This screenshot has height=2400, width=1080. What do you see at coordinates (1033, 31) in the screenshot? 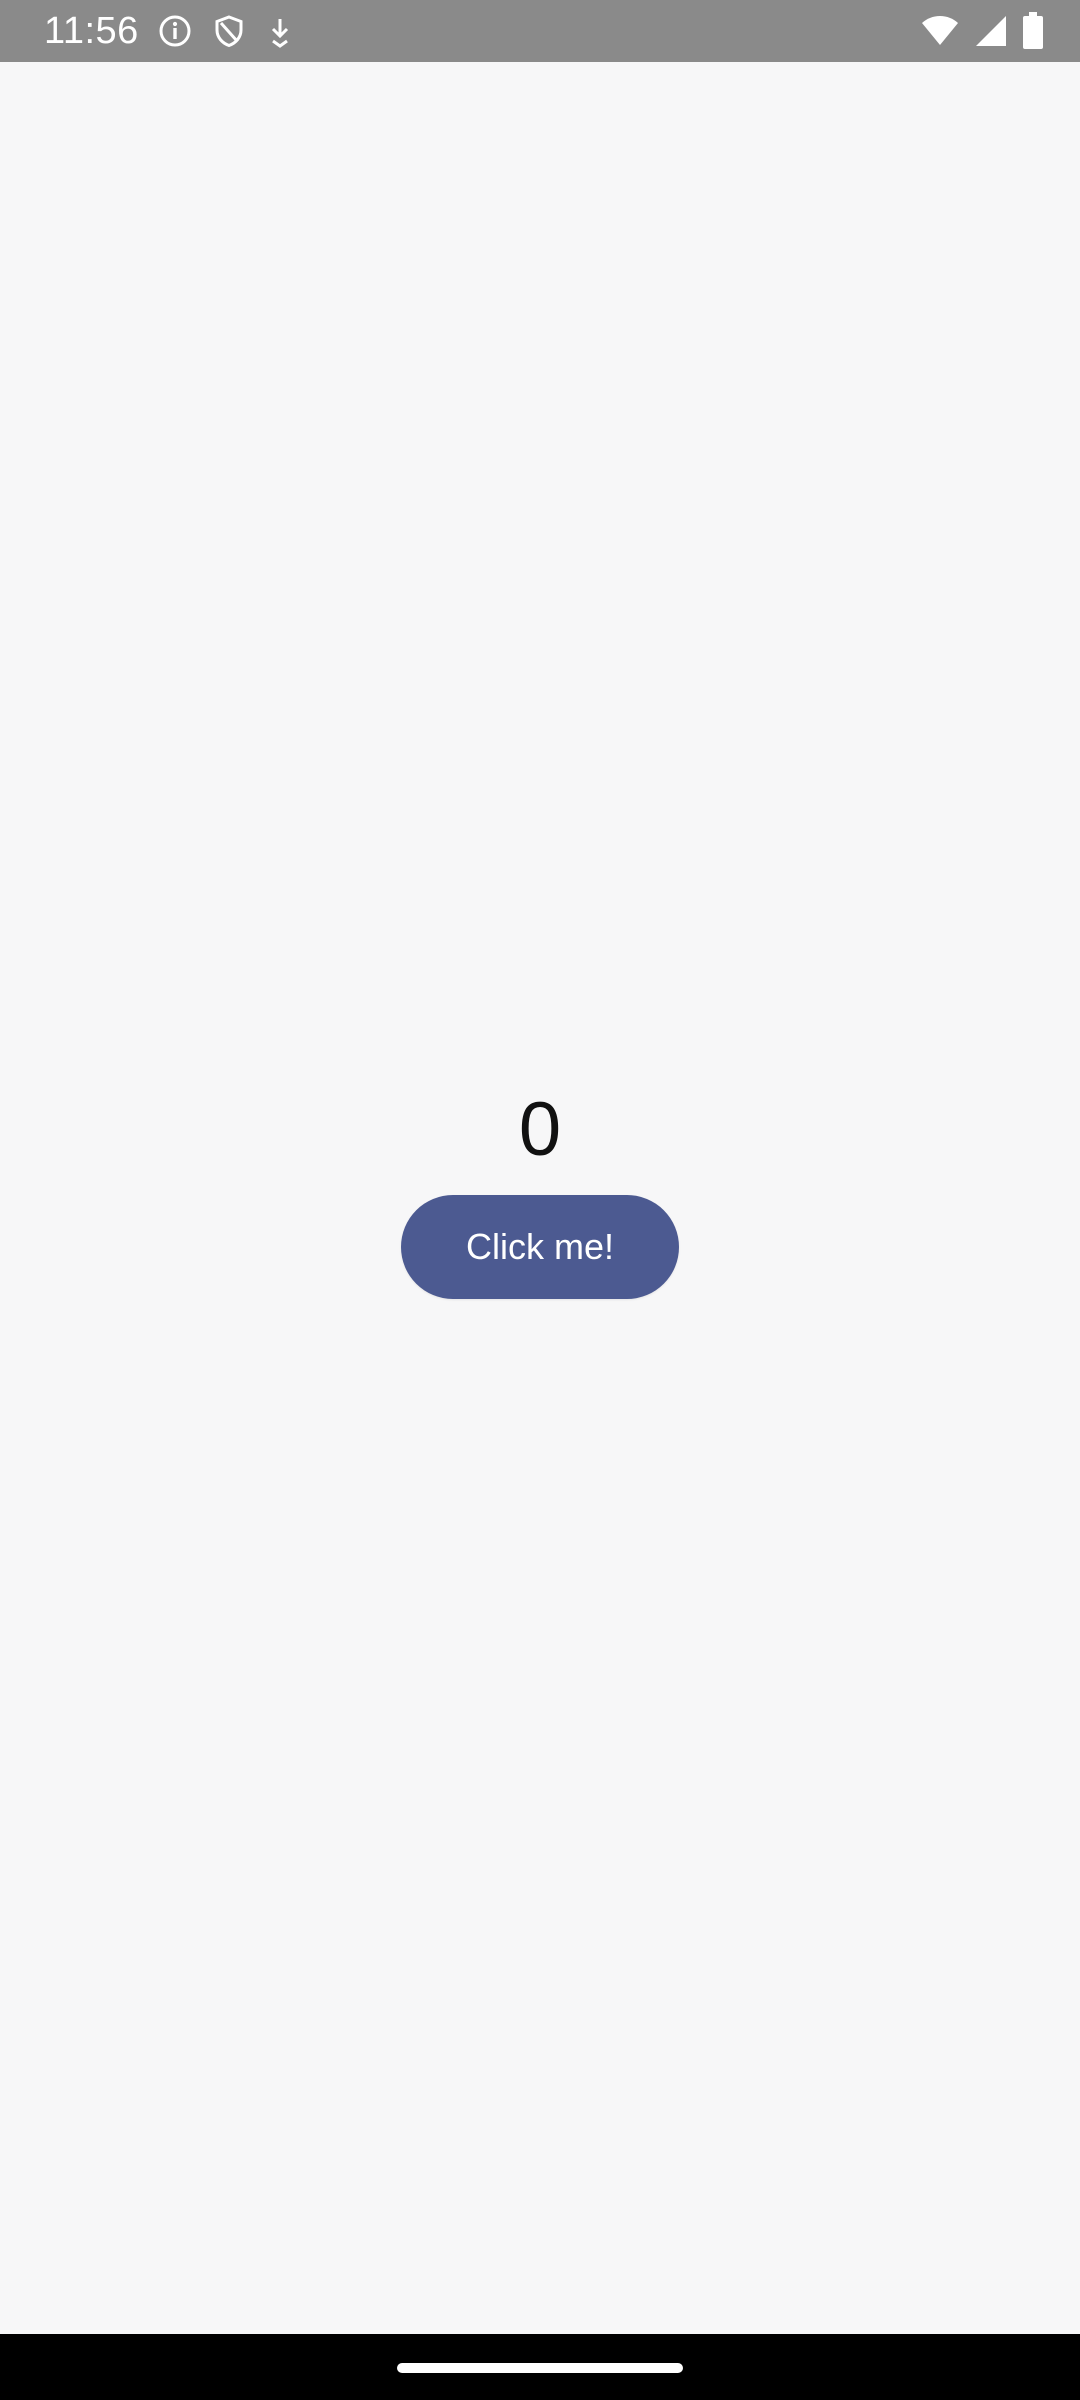
I see `battery-icon` at bounding box center [1033, 31].